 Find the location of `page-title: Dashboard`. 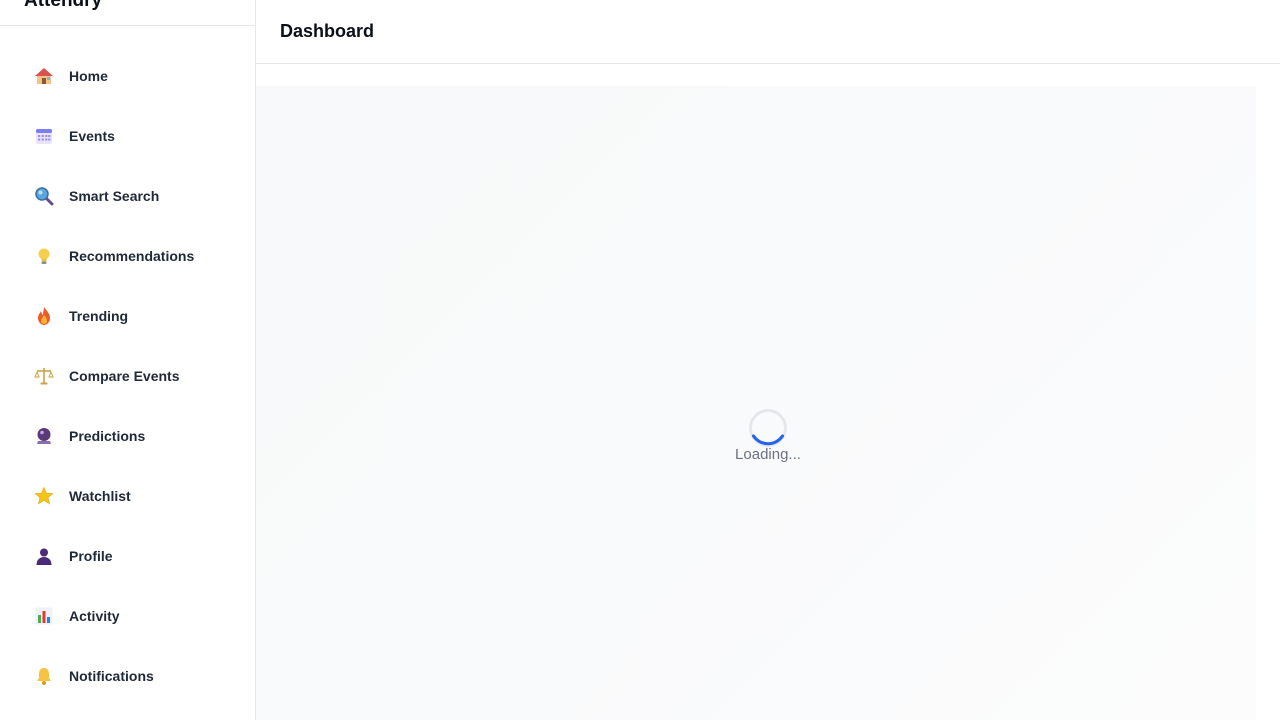

page-title: Dashboard is located at coordinates (327, 31).